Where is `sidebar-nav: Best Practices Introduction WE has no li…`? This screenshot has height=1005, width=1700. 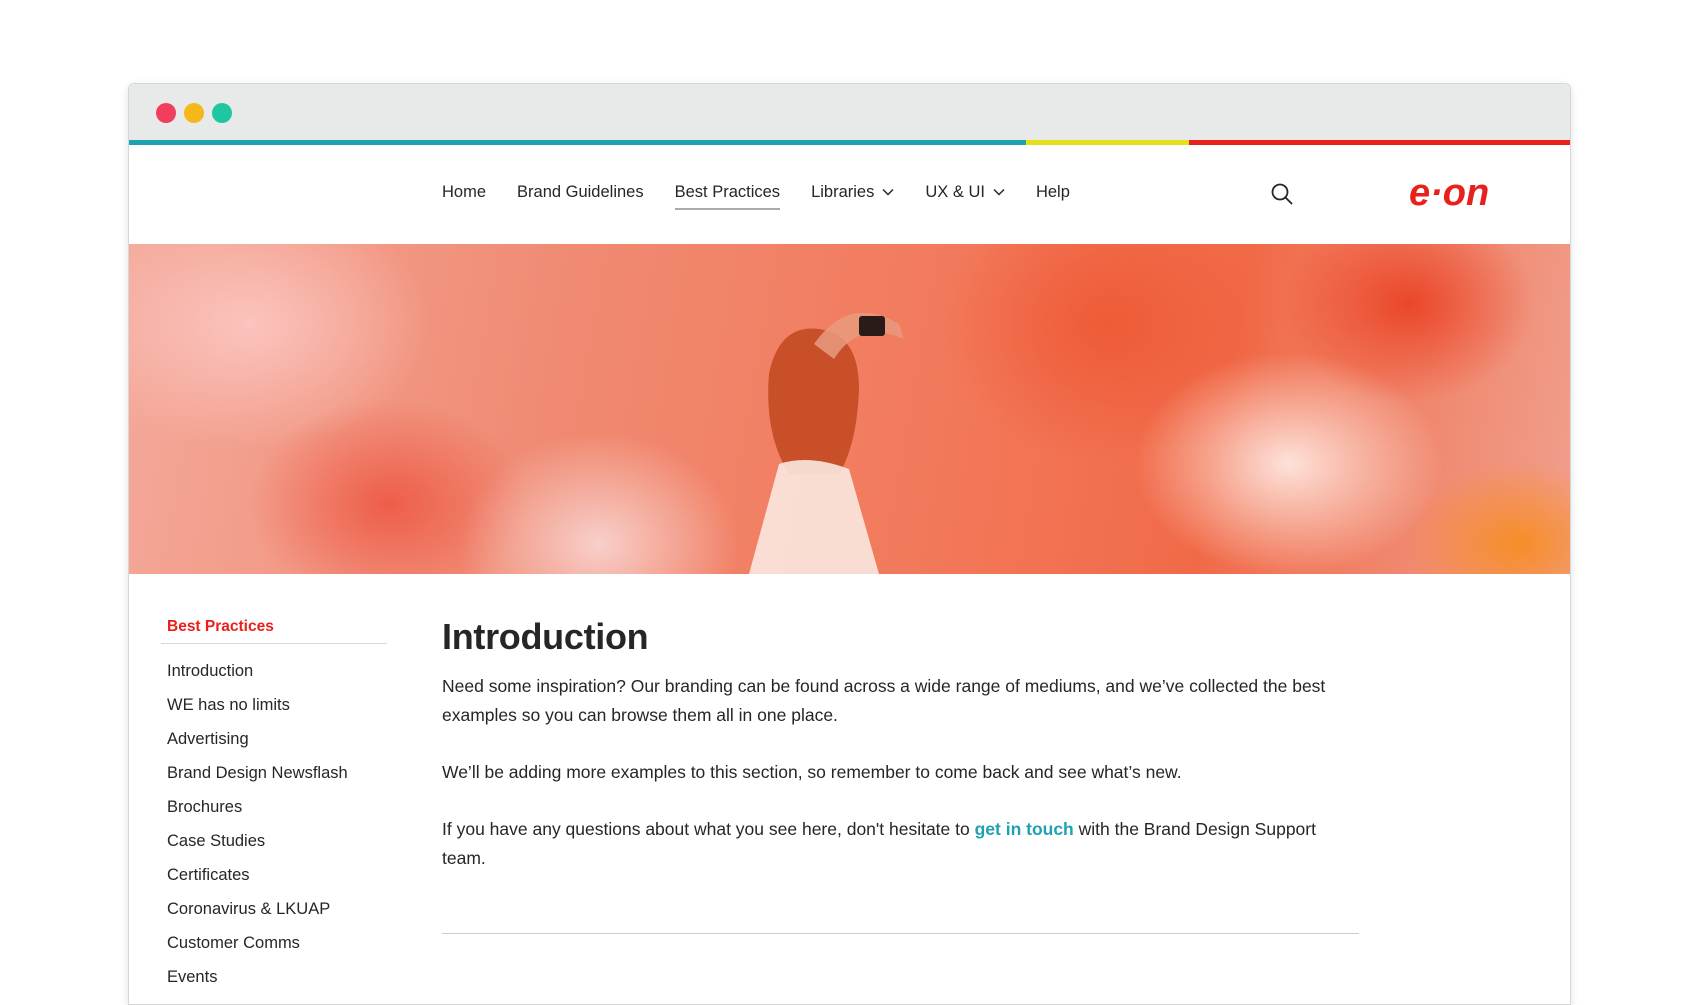
sidebar-nav: Best Practices Introduction WE has no li… is located at coordinates (274, 806).